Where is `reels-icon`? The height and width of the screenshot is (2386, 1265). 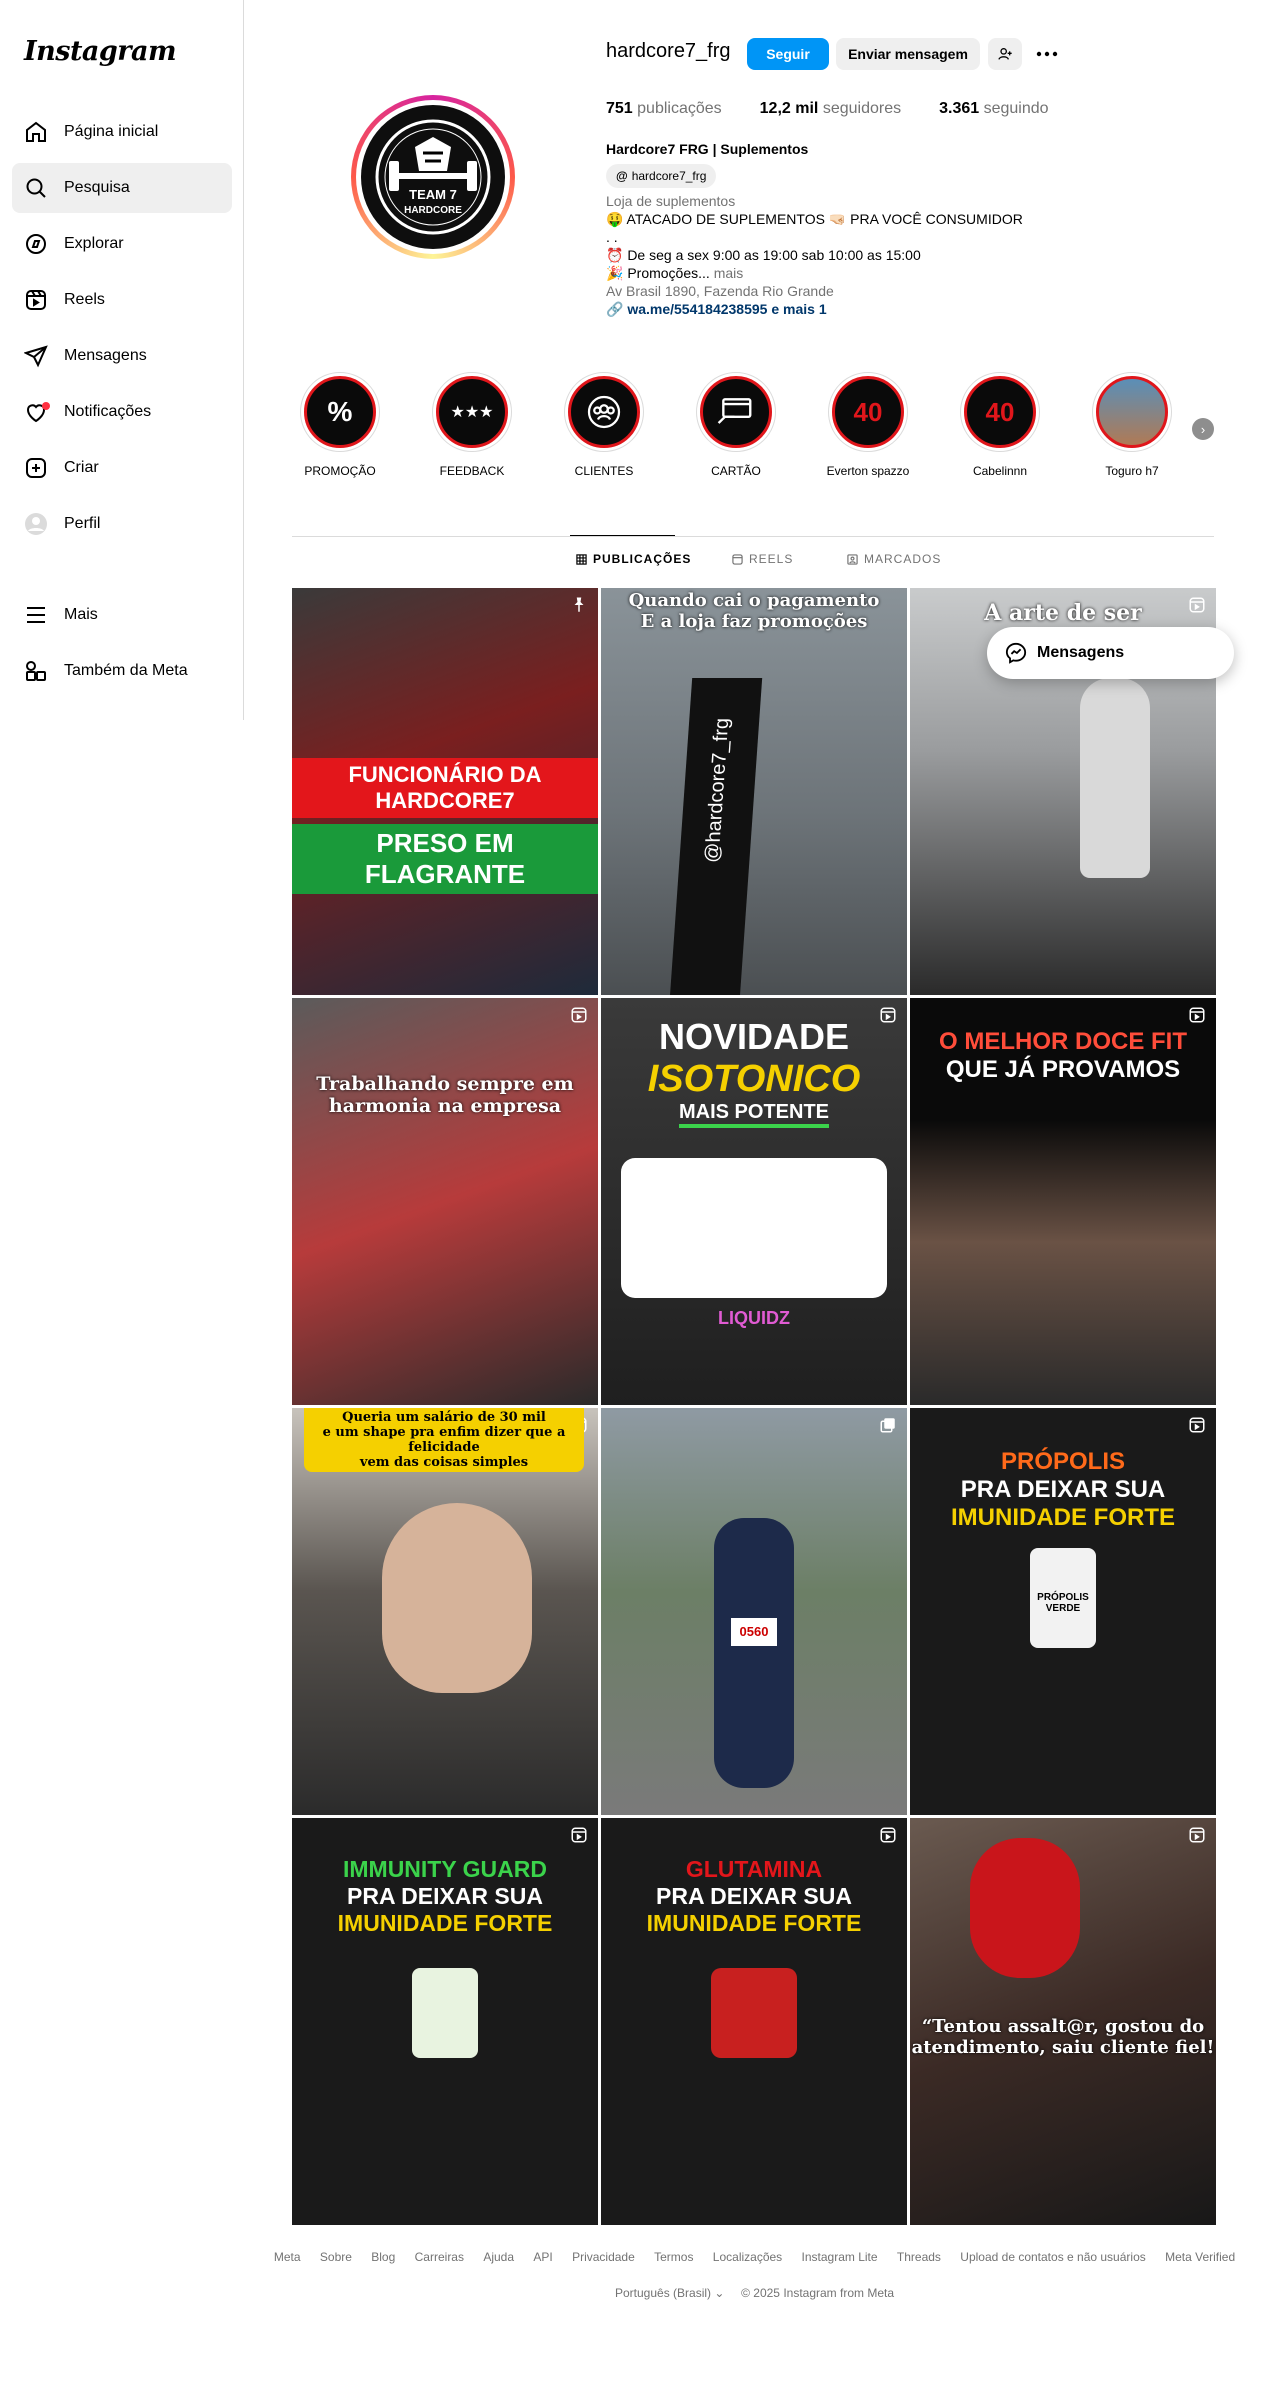 reels-icon is located at coordinates (36, 300).